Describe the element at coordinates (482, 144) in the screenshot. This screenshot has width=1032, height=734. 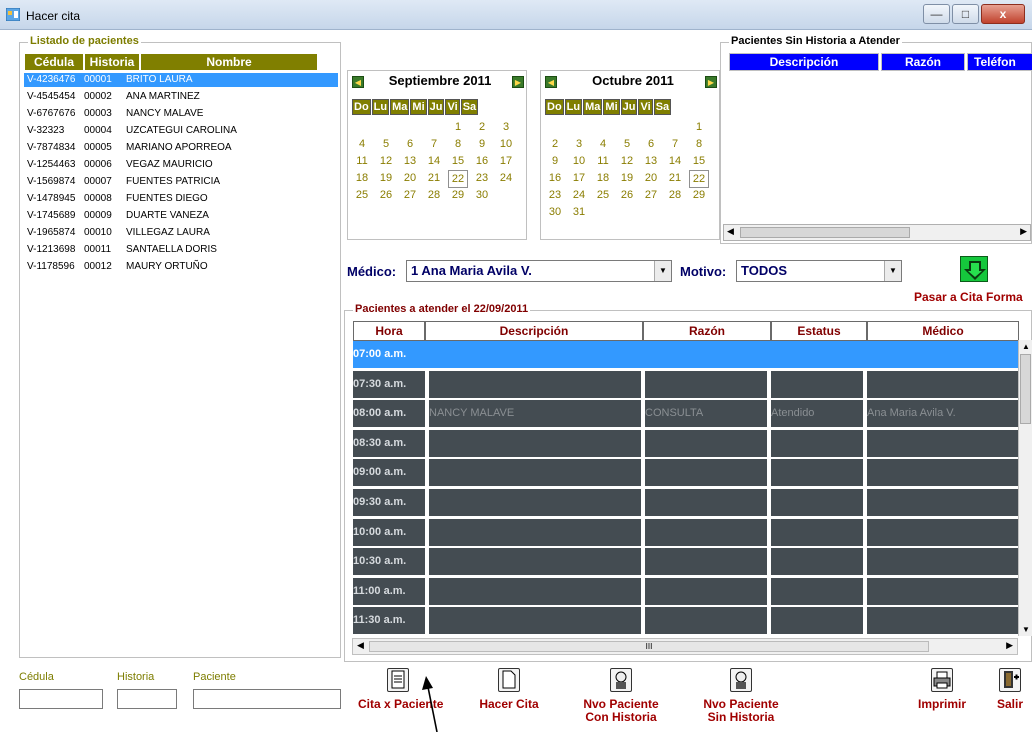
I see `calendar-day: 9` at that location.